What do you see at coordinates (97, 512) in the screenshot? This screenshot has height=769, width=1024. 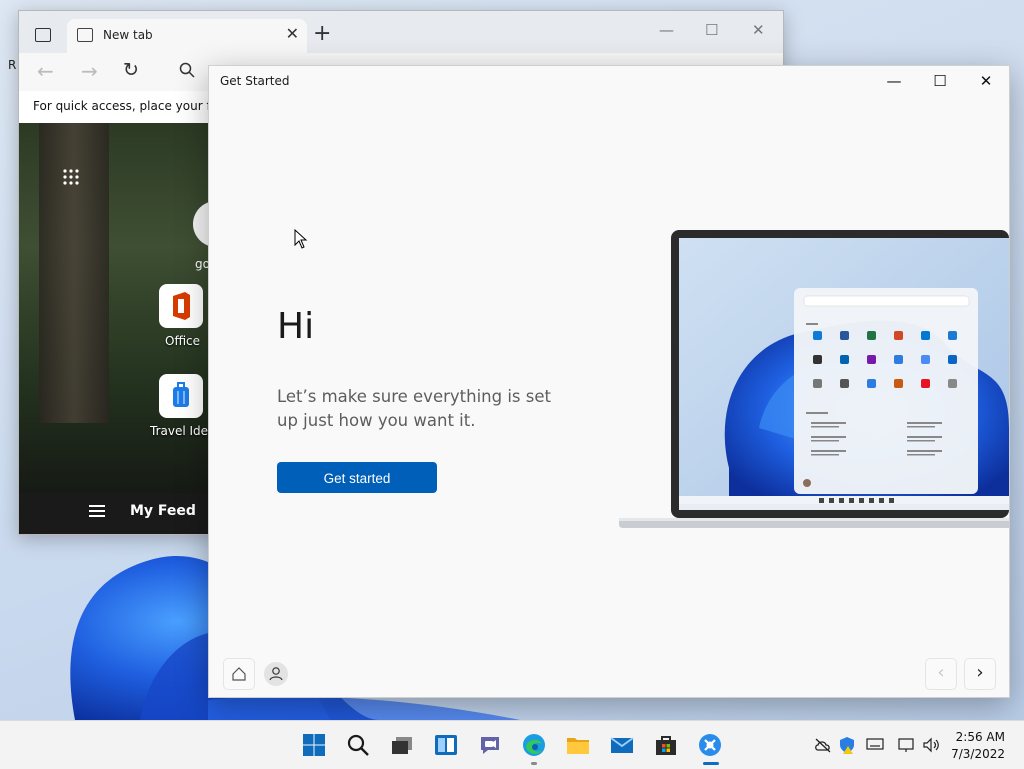 I see `menu-icon` at bounding box center [97, 512].